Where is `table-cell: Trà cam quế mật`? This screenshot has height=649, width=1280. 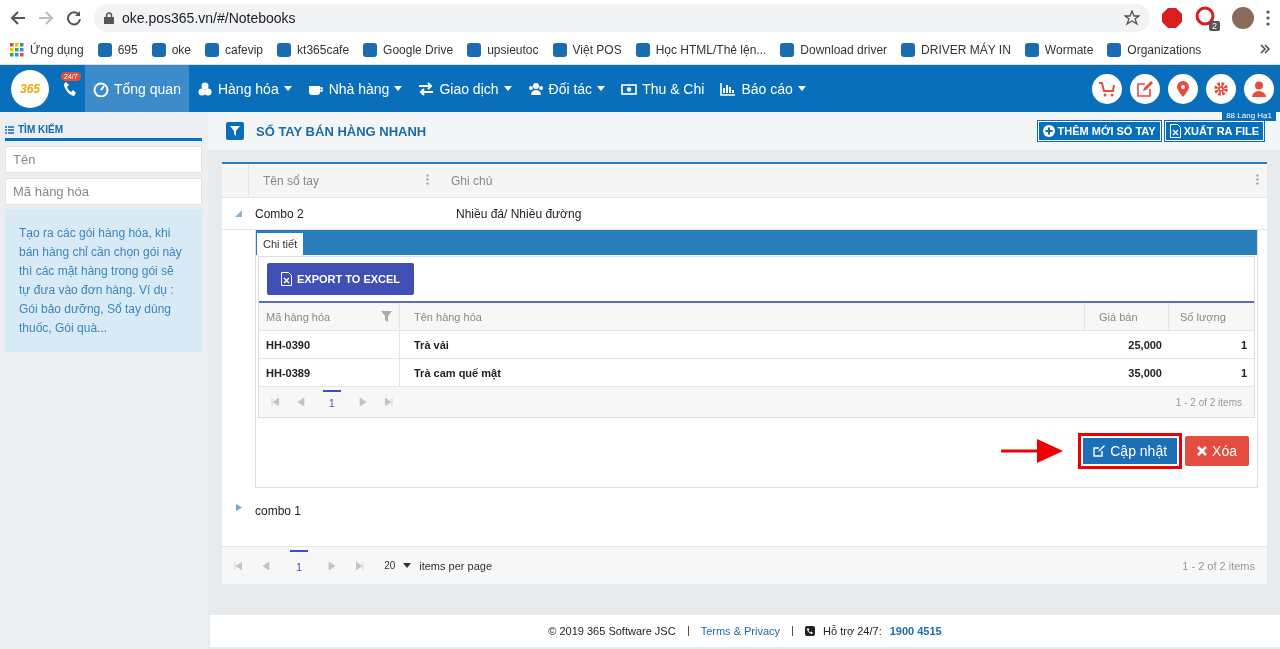
table-cell: Trà cam quế mật is located at coordinates (457, 372).